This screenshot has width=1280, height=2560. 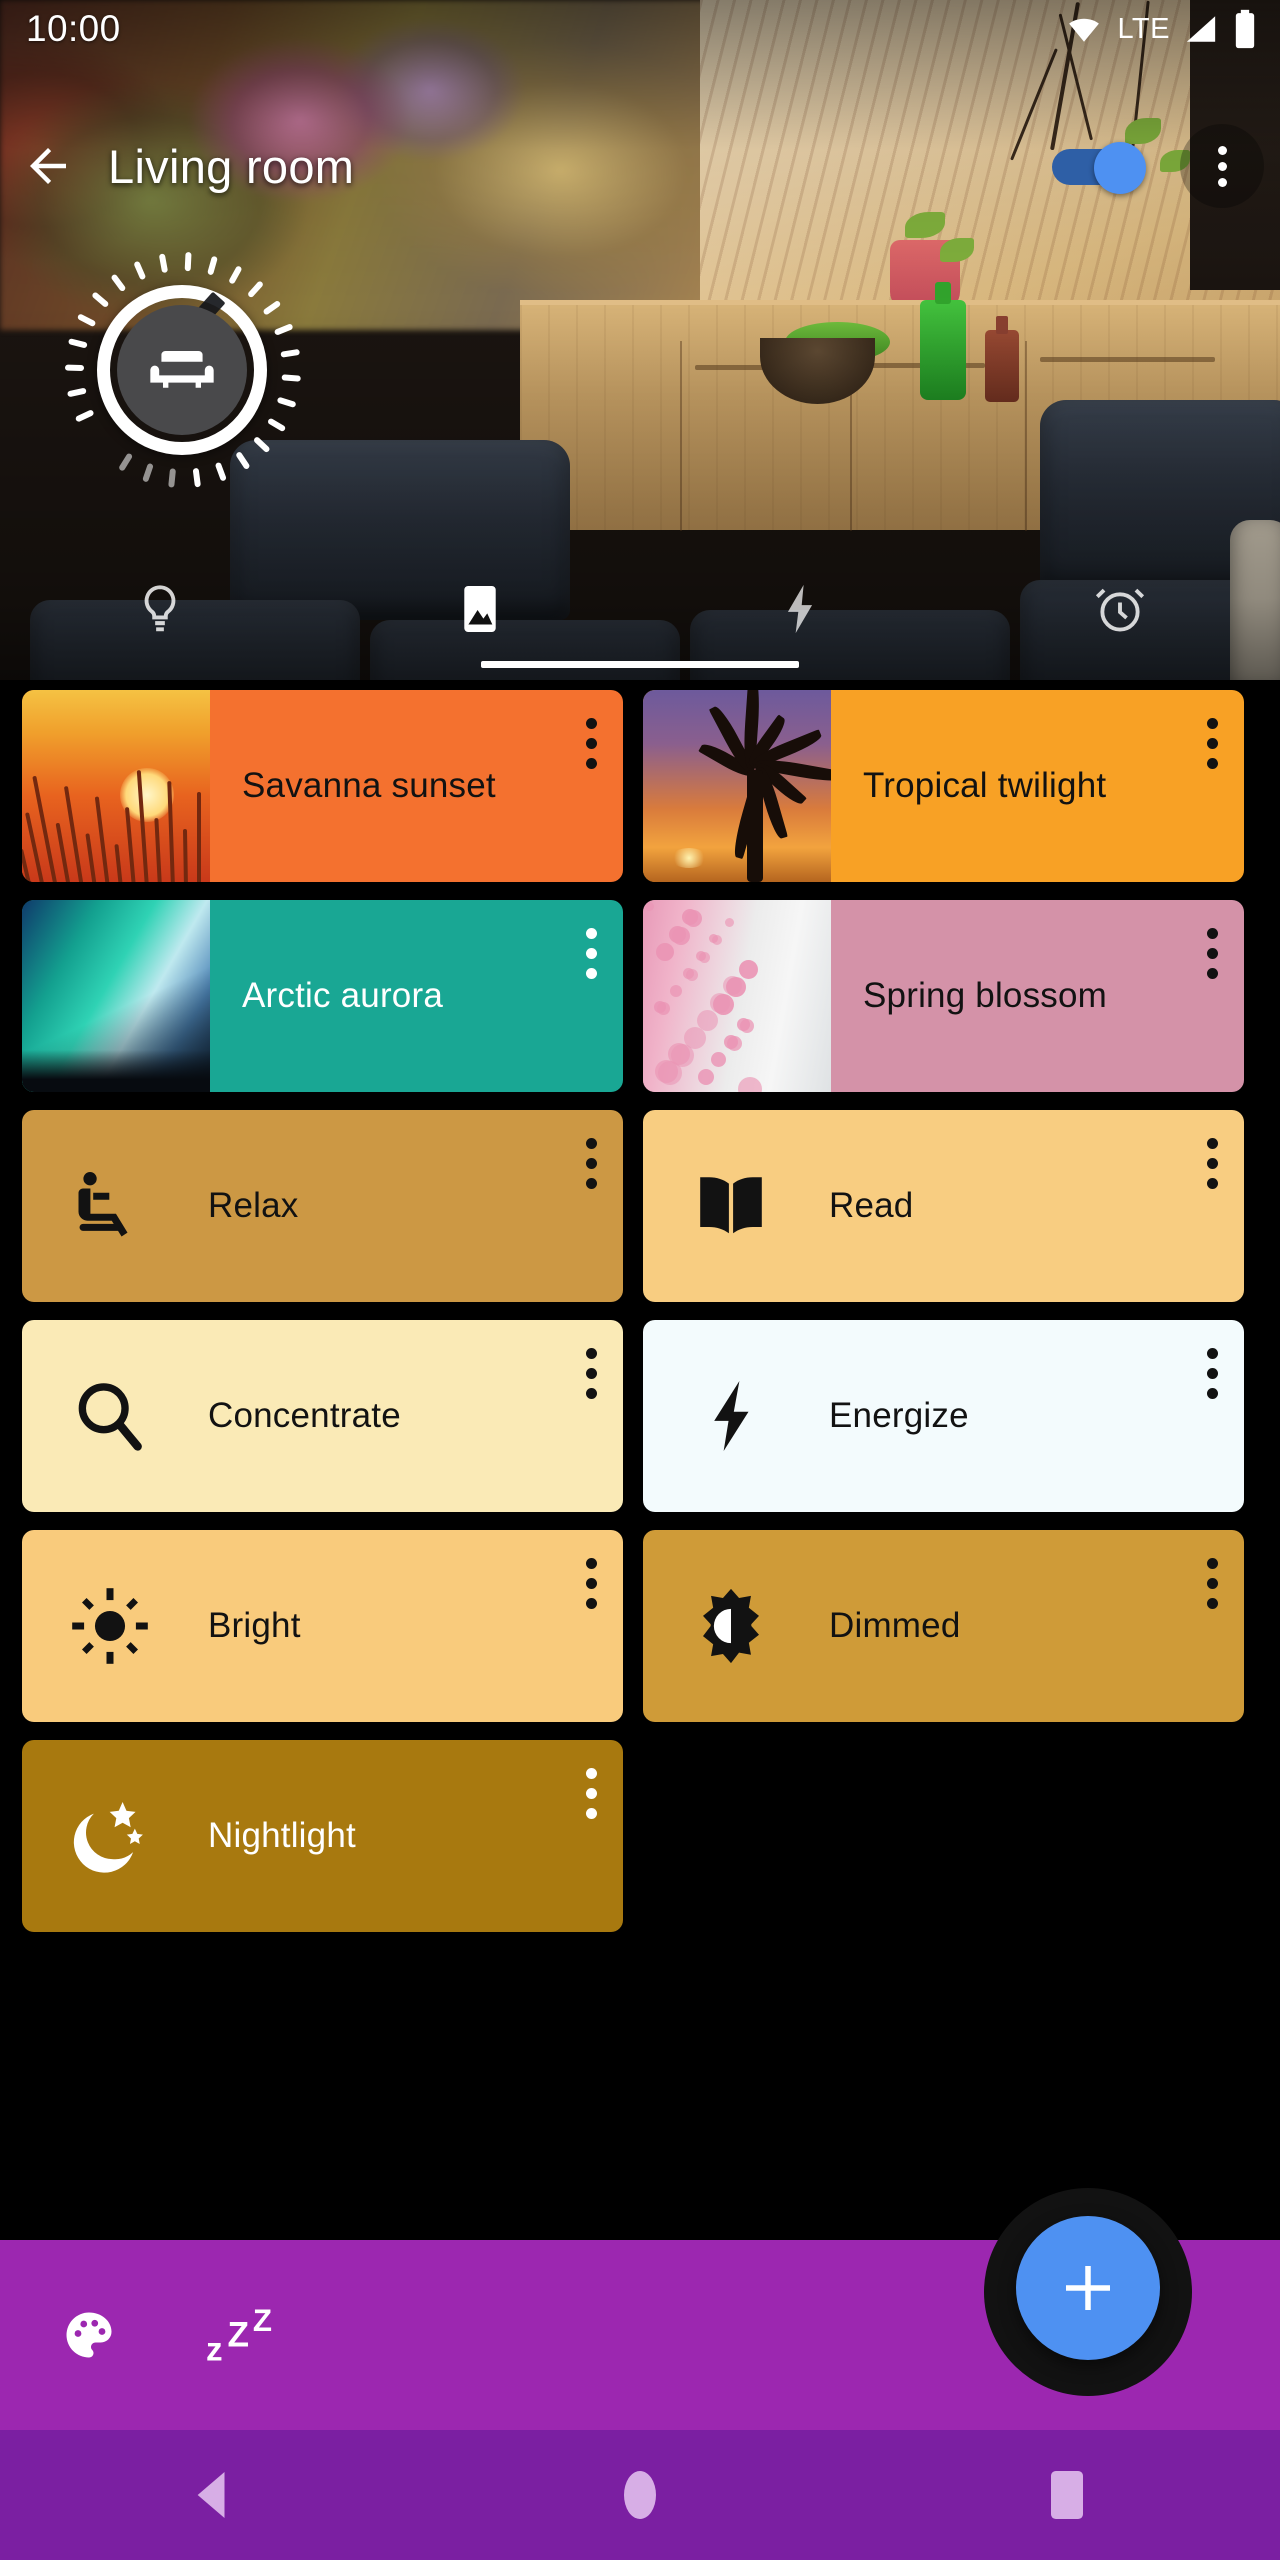 I want to click on scene-label: Savanna sunset, so click(x=369, y=785).